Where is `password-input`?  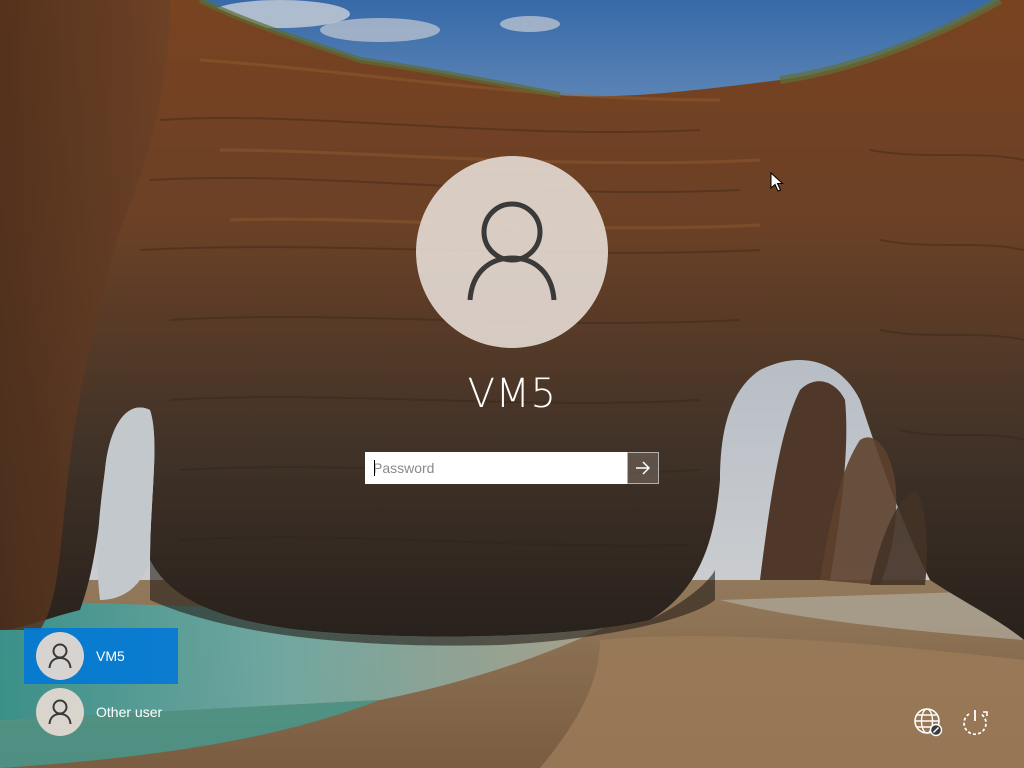 password-input is located at coordinates (496, 468).